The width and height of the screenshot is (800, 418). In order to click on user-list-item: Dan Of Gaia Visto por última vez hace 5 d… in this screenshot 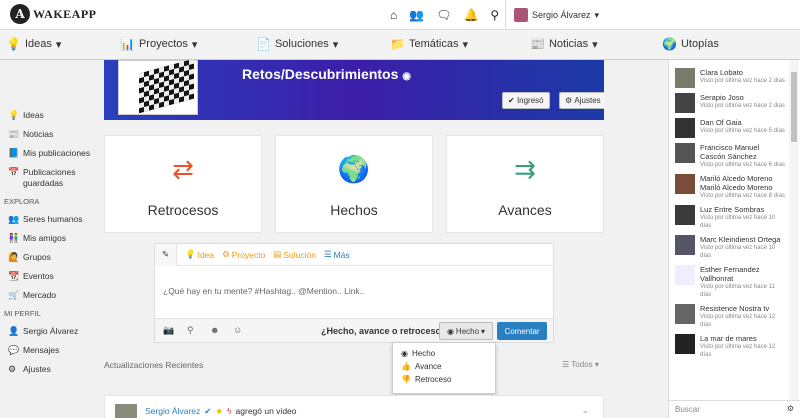, I will do `click(730, 128)`.